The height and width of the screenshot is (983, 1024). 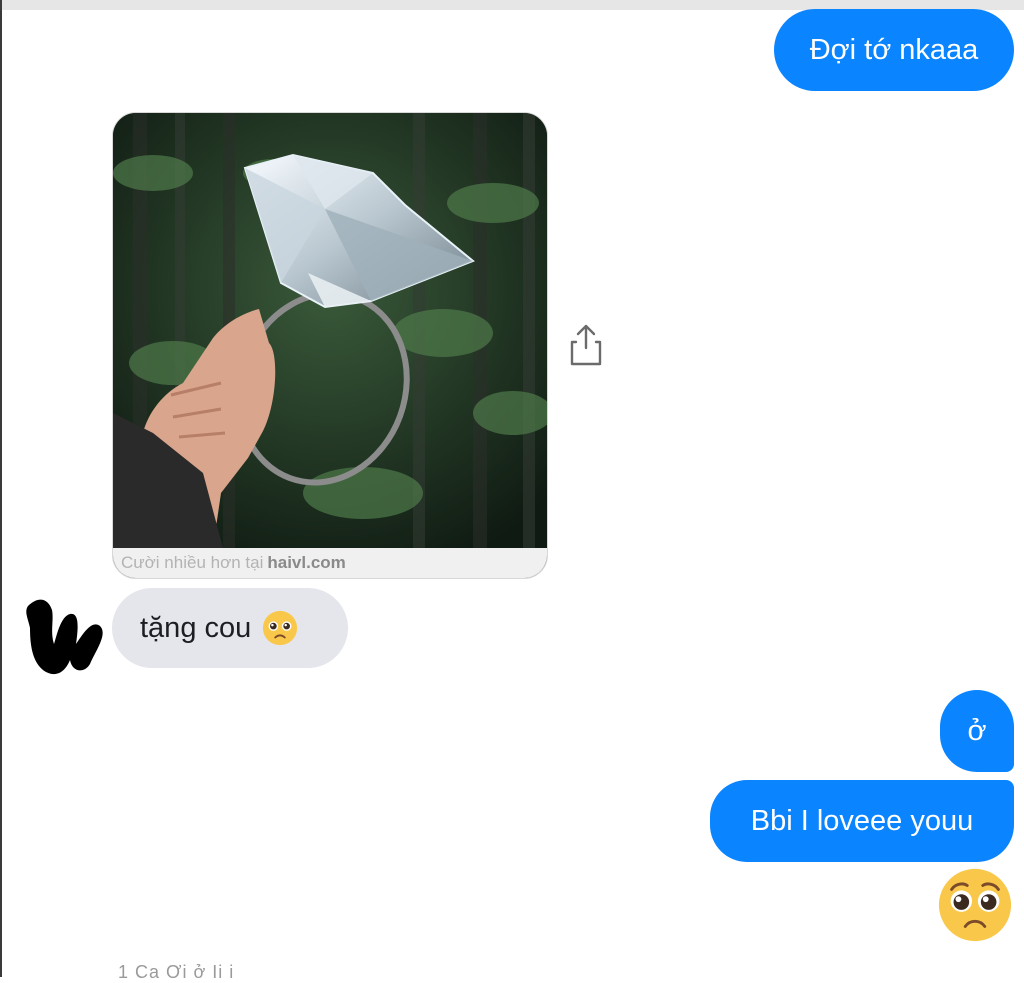 What do you see at coordinates (176, 972) in the screenshot?
I see `cut-off-text: 1 Ca Ơi ở Ii i` at bounding box center [176, 972].